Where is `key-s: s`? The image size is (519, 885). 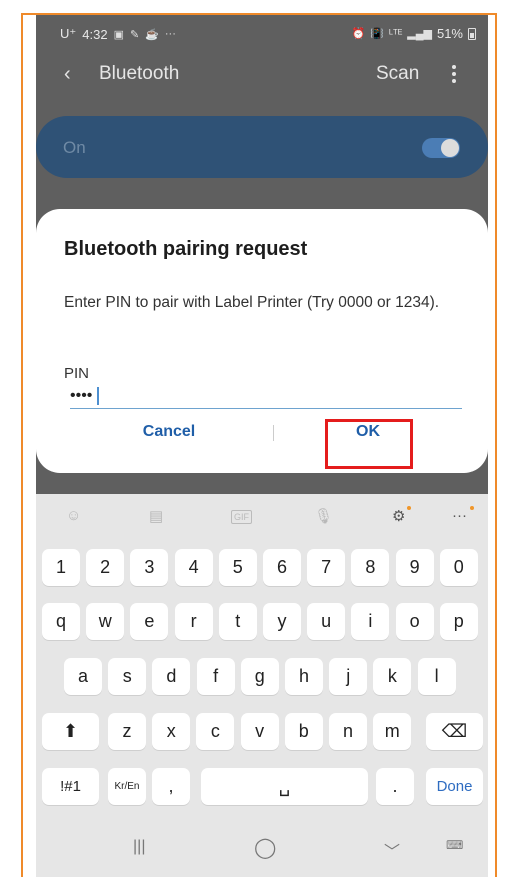 key-s: s is located at coordinates (127, 676).